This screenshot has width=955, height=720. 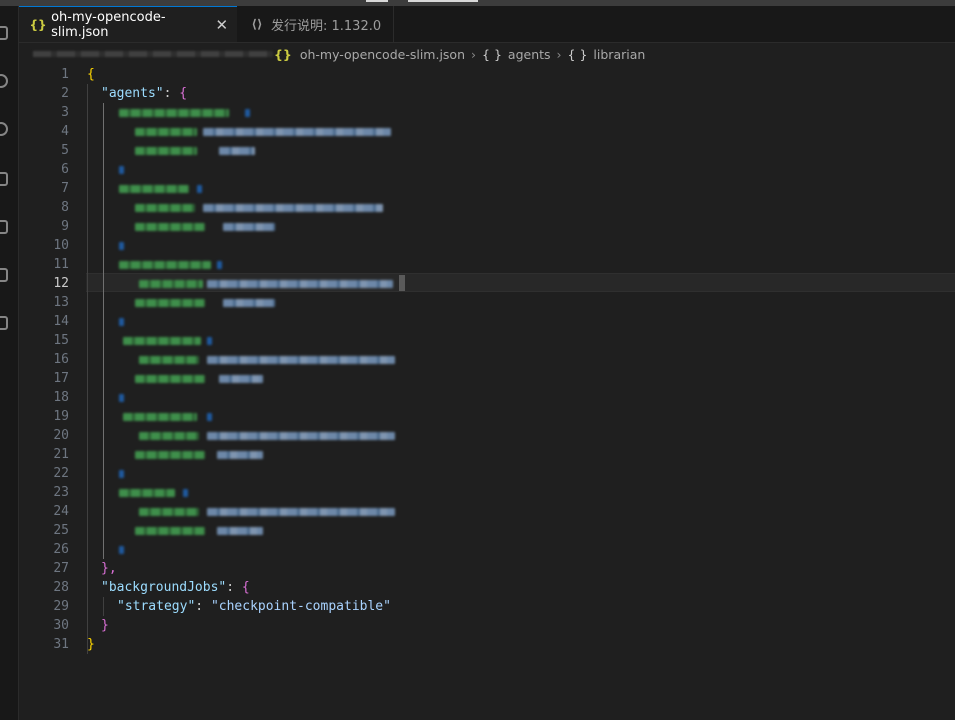 I want to click on breadcrumb-item-agents: agents, so click(x=529, y=54).